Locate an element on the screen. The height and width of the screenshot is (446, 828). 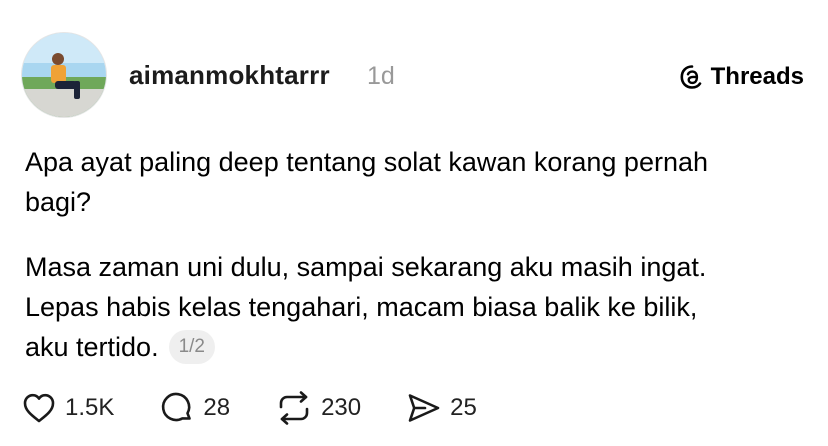
avatar-image is located at coordinates (64, 75).